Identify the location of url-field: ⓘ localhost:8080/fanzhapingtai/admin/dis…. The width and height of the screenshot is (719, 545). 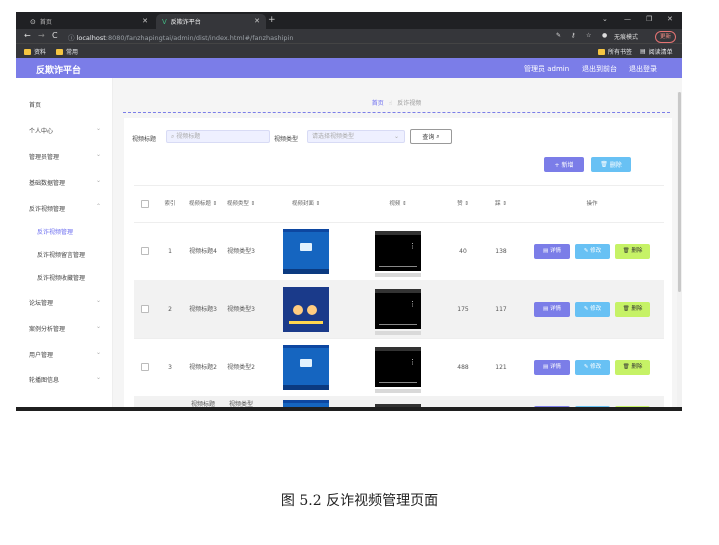
(180, 37).